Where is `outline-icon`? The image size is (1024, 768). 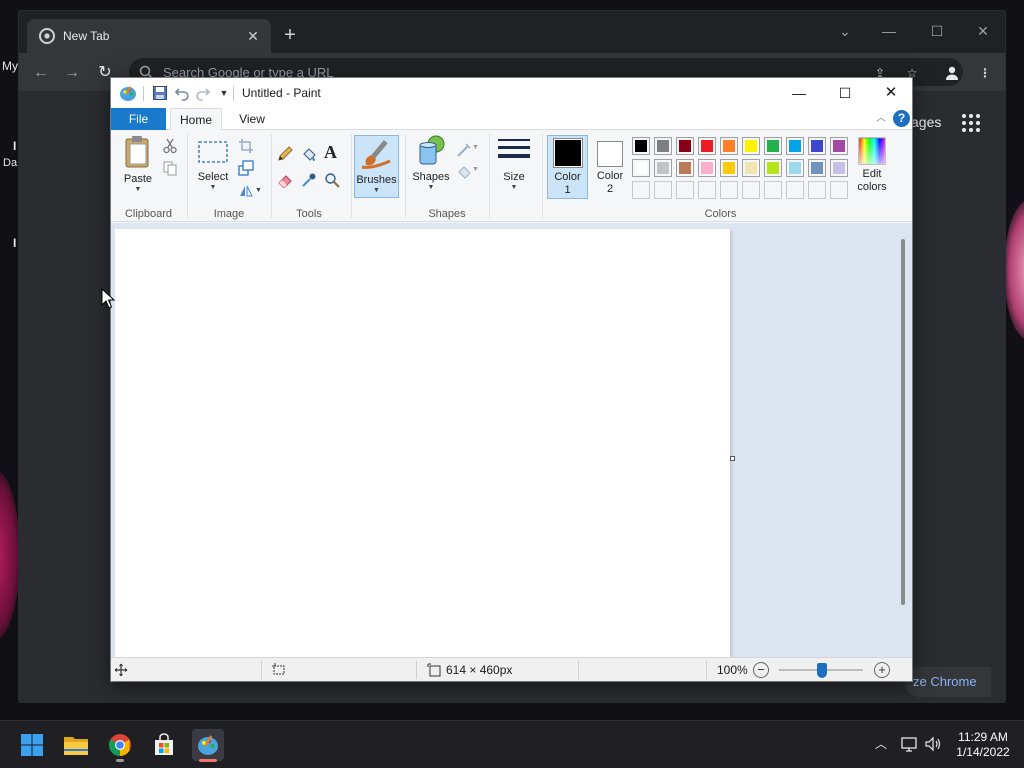
outline-icon is located at coordinates (464, 150).